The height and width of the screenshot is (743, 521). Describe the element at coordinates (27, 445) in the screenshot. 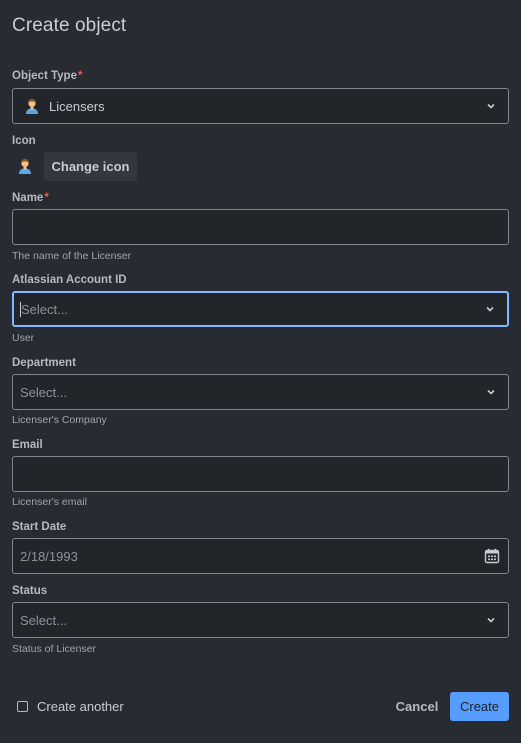

I see `email-label: Email` at that location.